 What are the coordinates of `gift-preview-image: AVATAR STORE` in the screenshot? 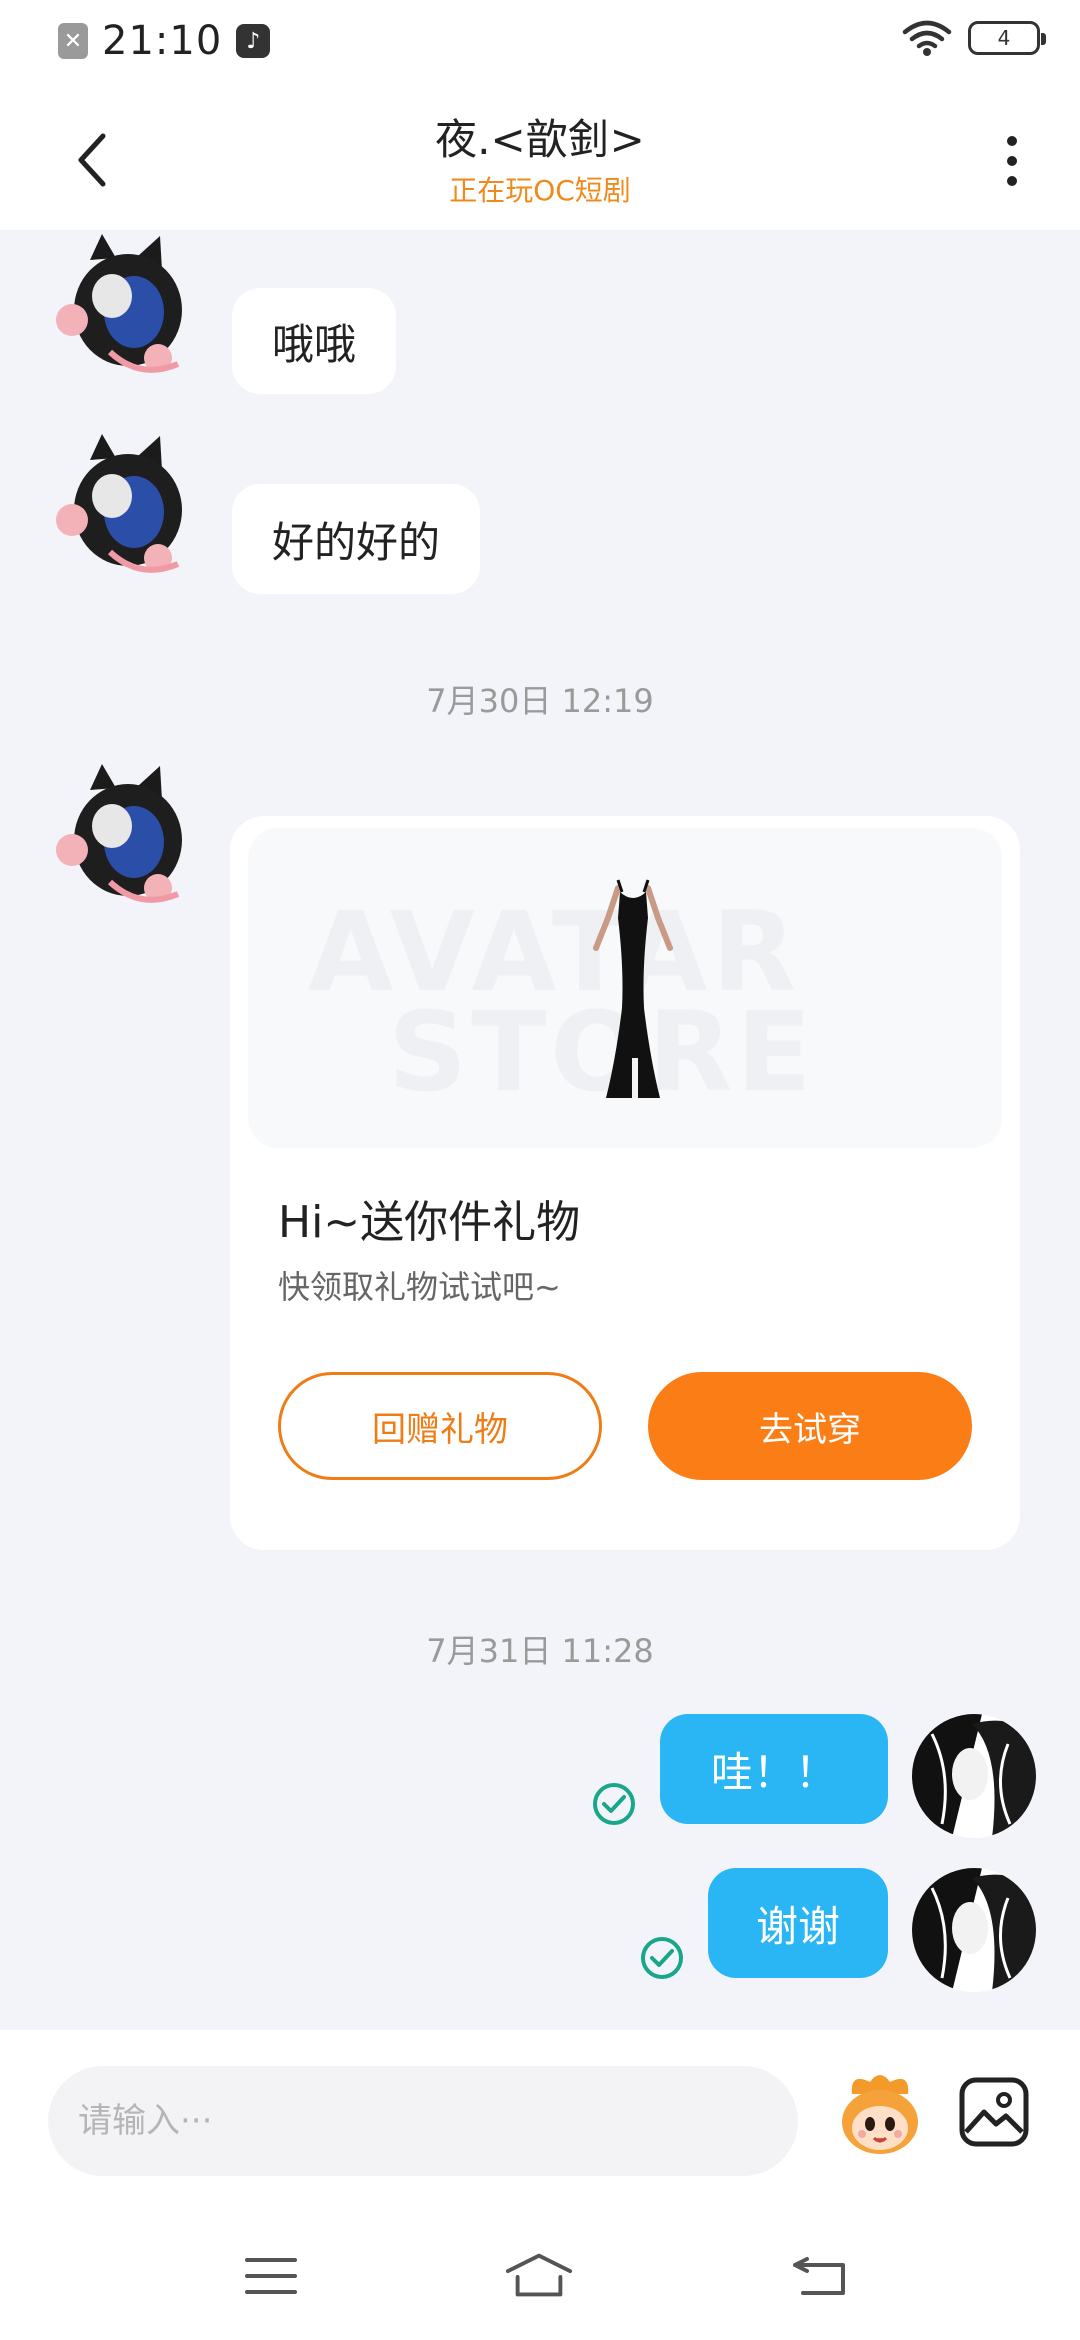 It's located at (625, 988).